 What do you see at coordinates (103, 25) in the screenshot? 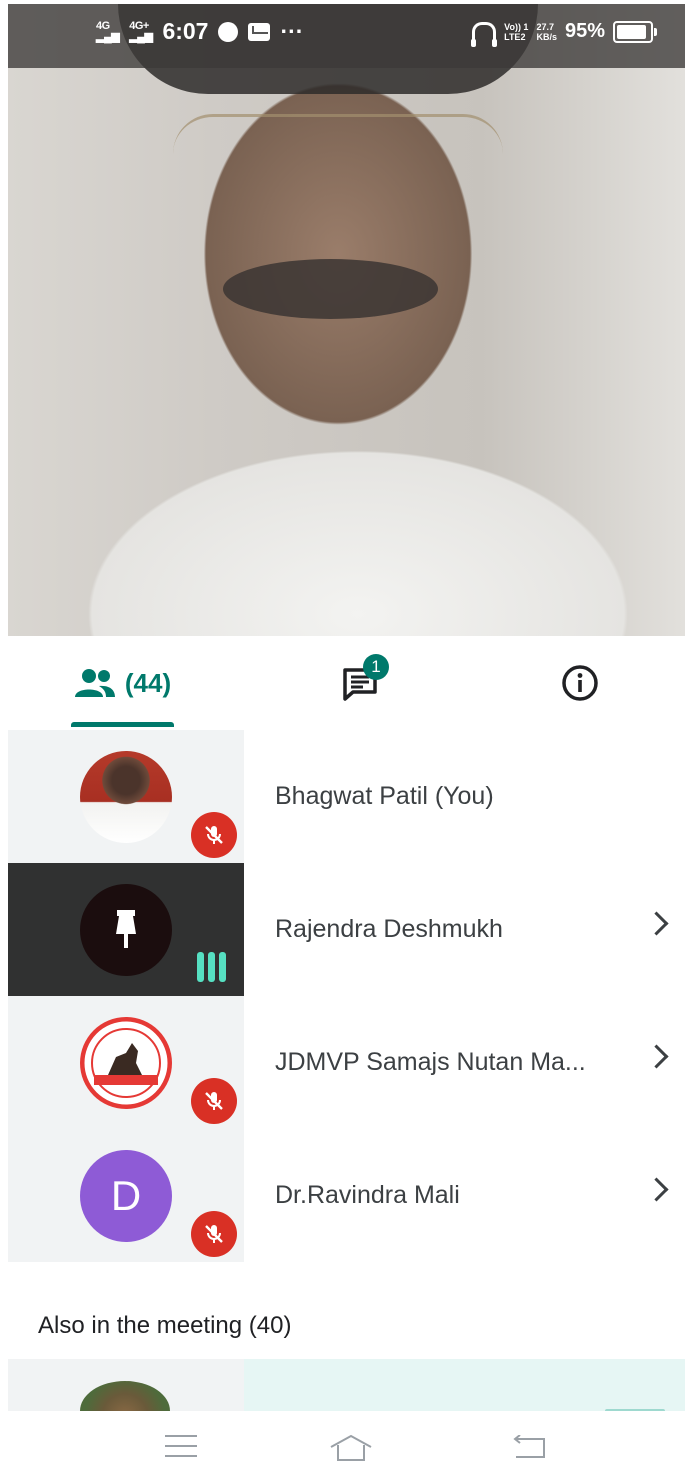
I see `network-1-label: 4G` at bounding box center [103, 25].